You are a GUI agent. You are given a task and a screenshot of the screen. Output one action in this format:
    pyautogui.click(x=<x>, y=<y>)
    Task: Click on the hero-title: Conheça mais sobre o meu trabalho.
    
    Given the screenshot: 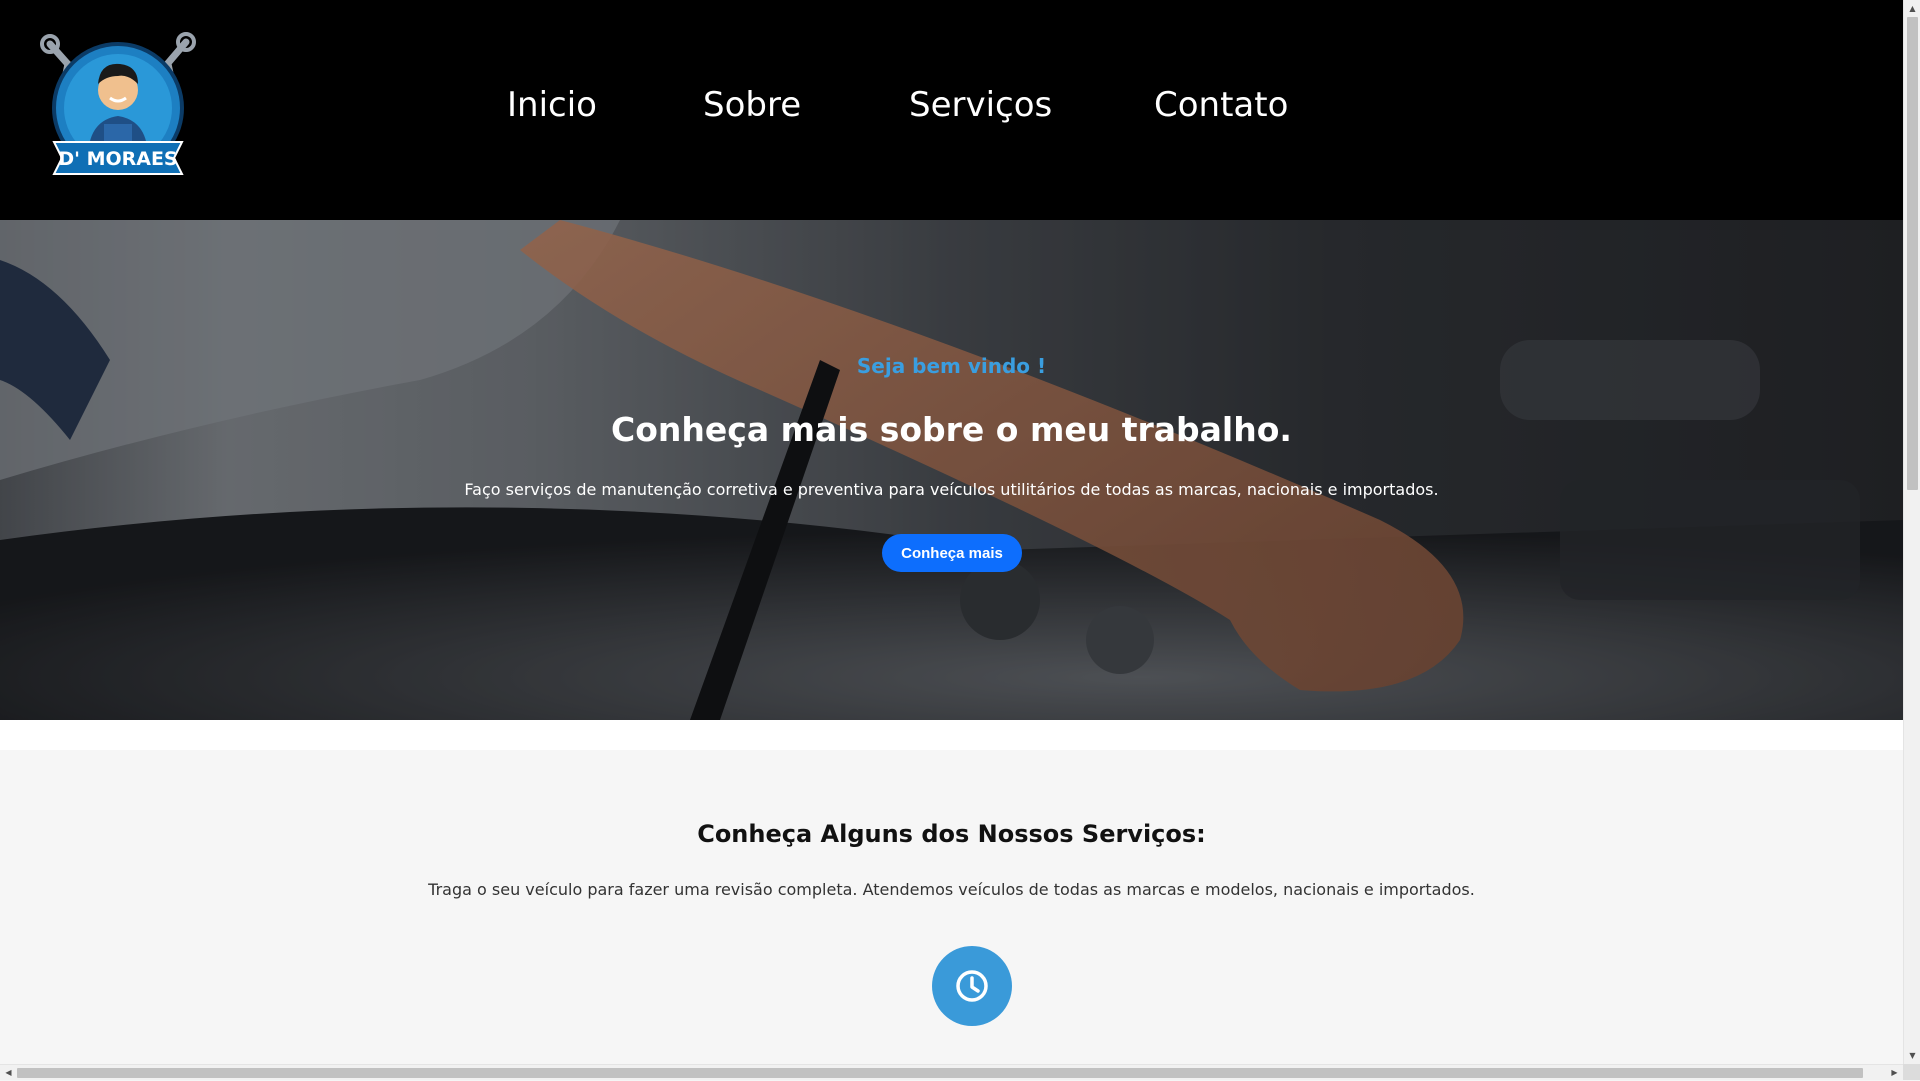 What is the action you would take?
    pyautogui.click(x=951, y=429)
    